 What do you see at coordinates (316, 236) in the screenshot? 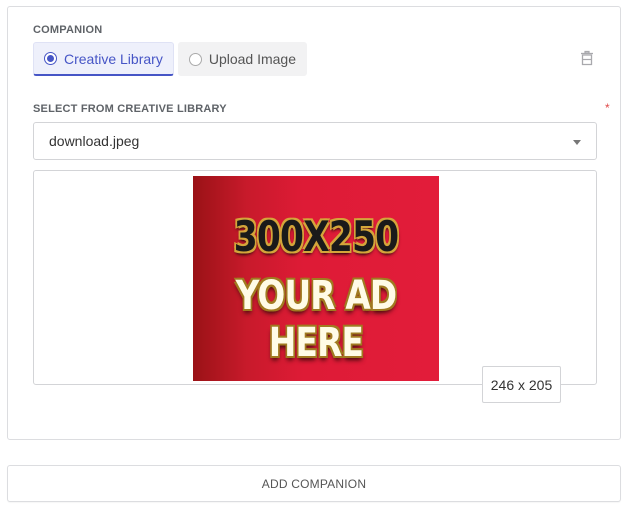
I see `ad-text-size: 300X250` at bounding box center [316, 236].